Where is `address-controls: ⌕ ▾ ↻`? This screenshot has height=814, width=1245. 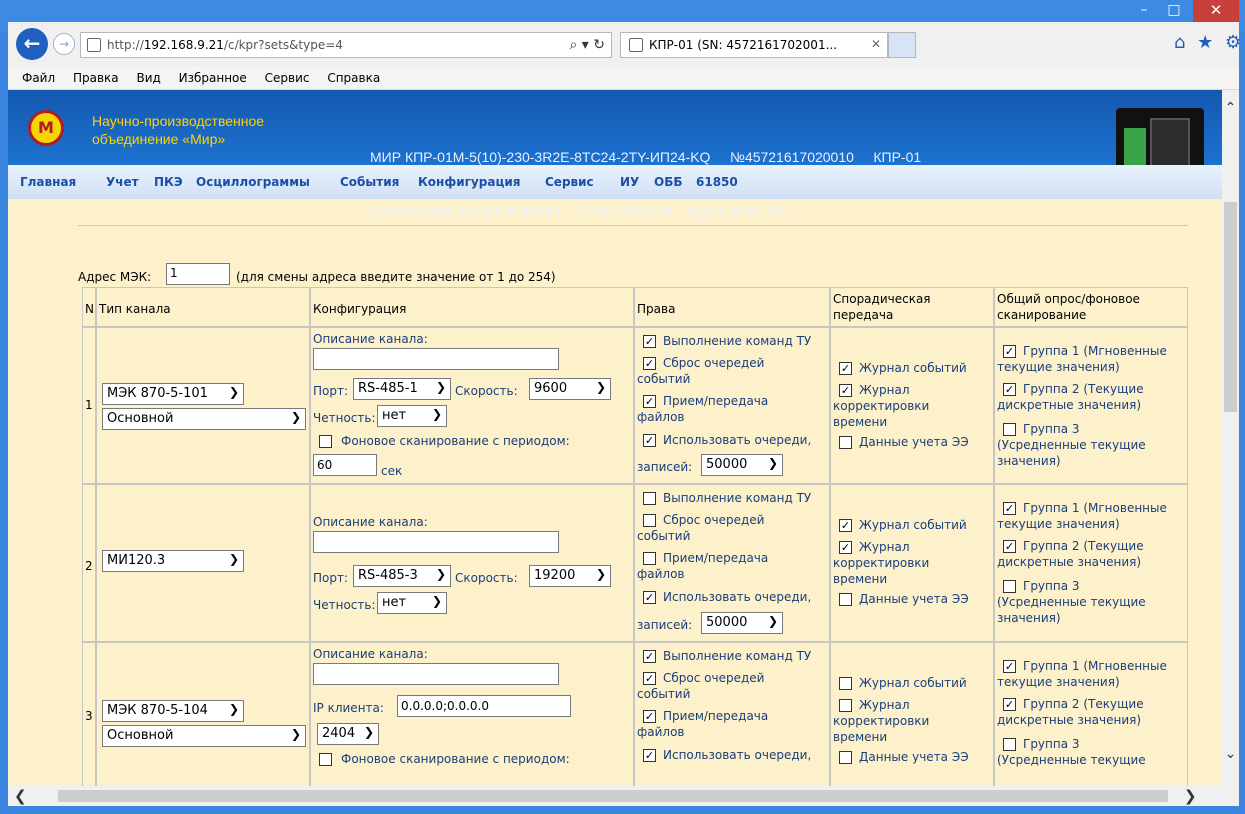
address-controls: ⌕ ▾ ↻ is located at coordinates (588, 45).